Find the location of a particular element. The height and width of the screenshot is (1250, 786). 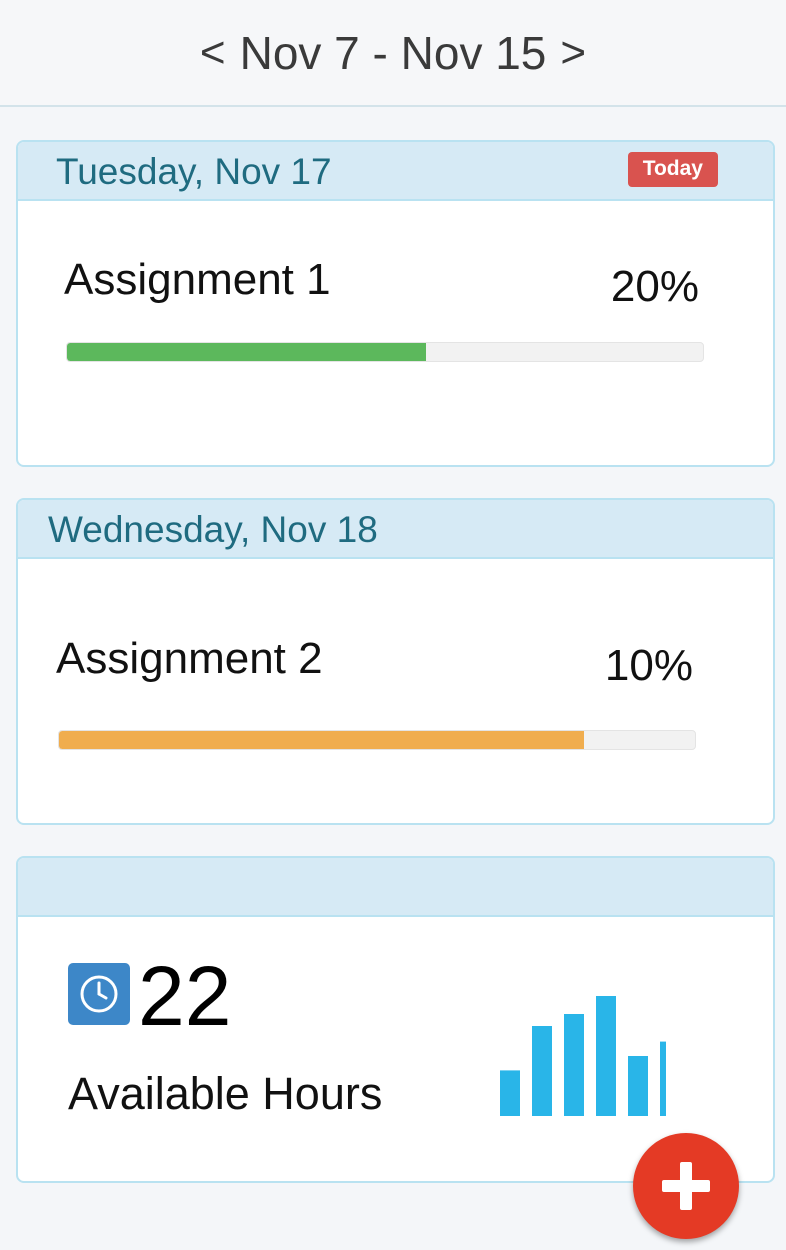

clock-icon is located at coordinates (99, 994).